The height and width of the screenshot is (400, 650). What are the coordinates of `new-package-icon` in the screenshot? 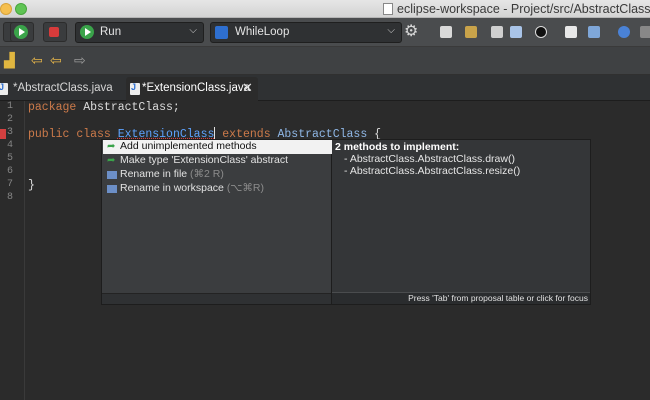 It's located at (471, 32).